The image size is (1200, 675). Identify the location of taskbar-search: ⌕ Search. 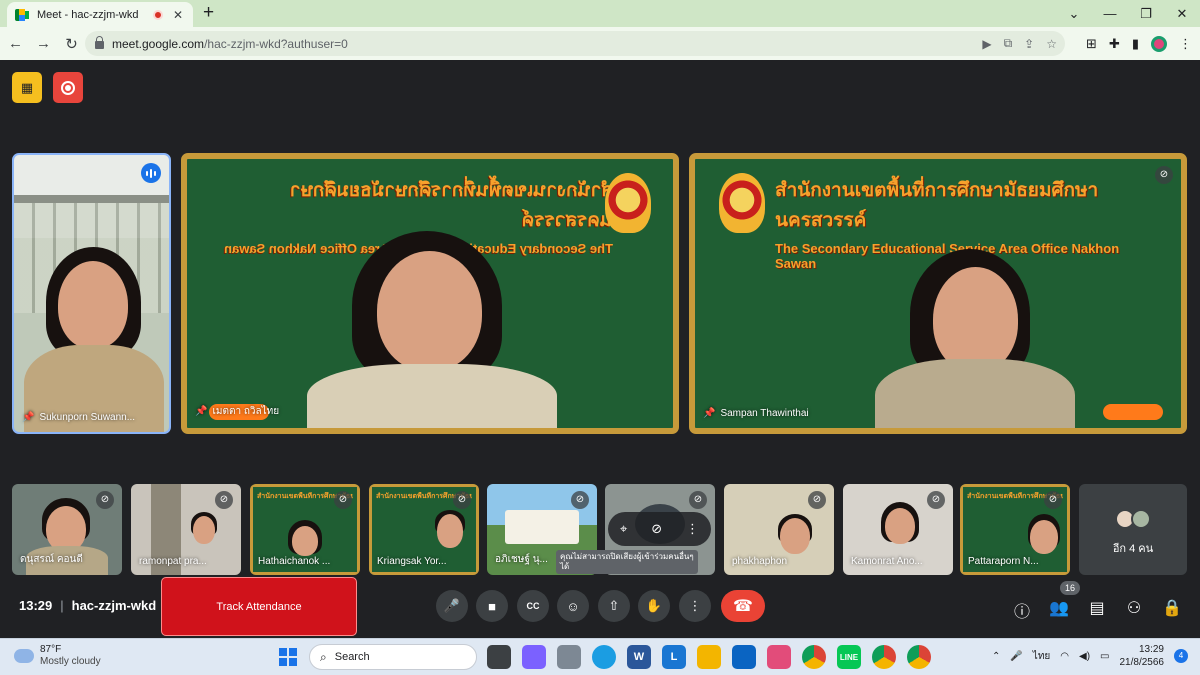
(393, 657).